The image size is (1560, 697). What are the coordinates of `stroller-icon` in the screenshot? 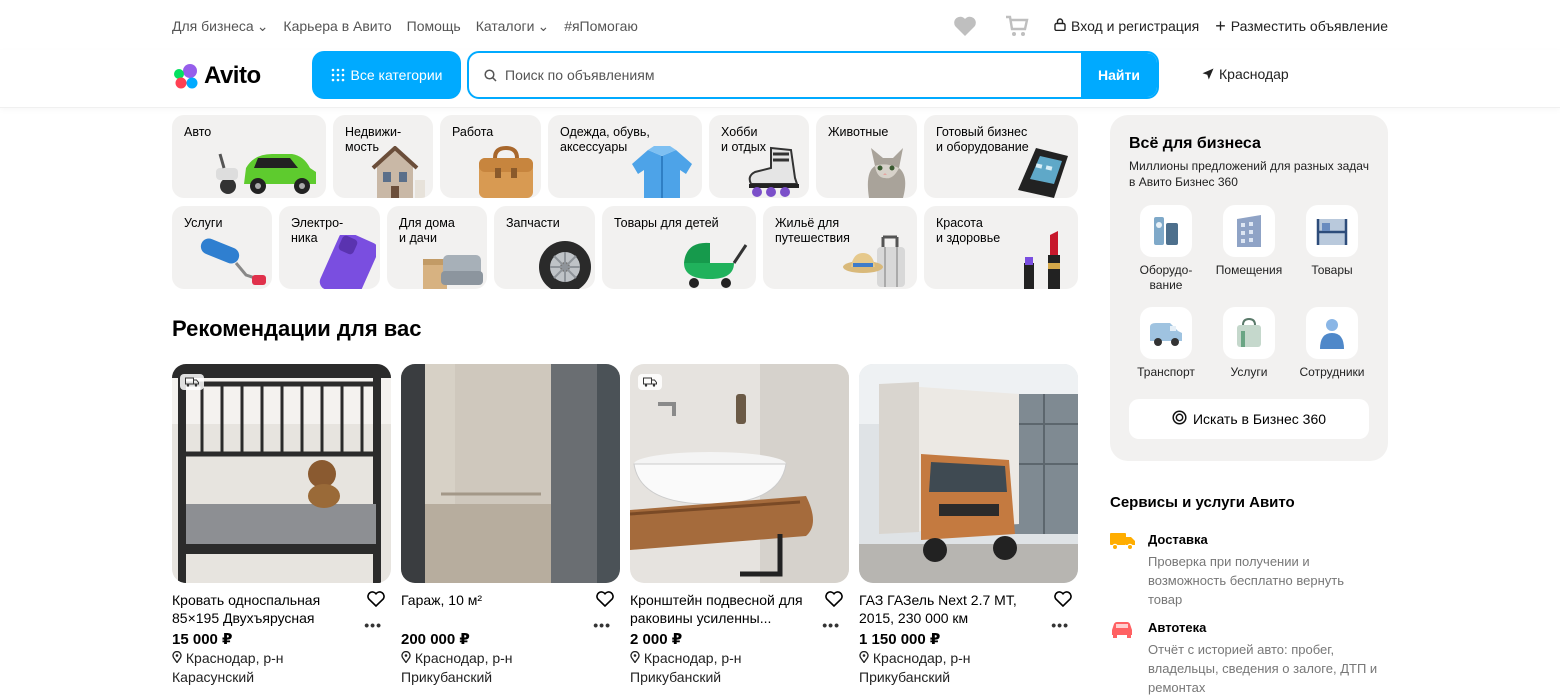 It's located at (716, 265).